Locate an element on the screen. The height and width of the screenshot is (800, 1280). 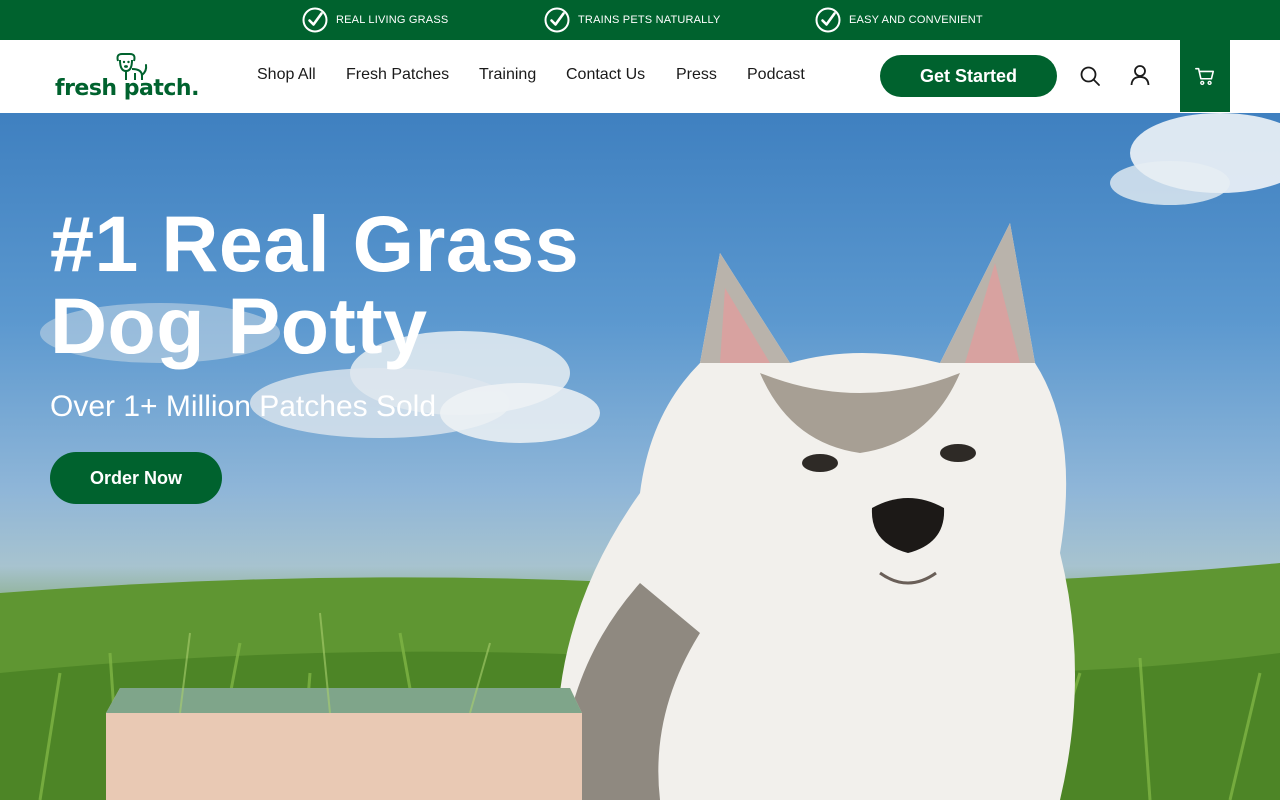
nav-podcast: Podcast is located at coordinates (776, 75).